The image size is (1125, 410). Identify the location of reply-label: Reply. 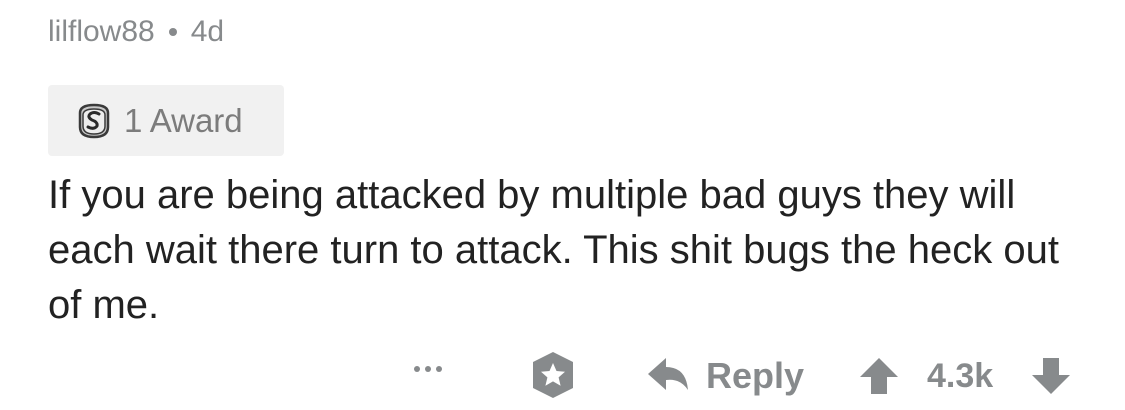
(755, 375).